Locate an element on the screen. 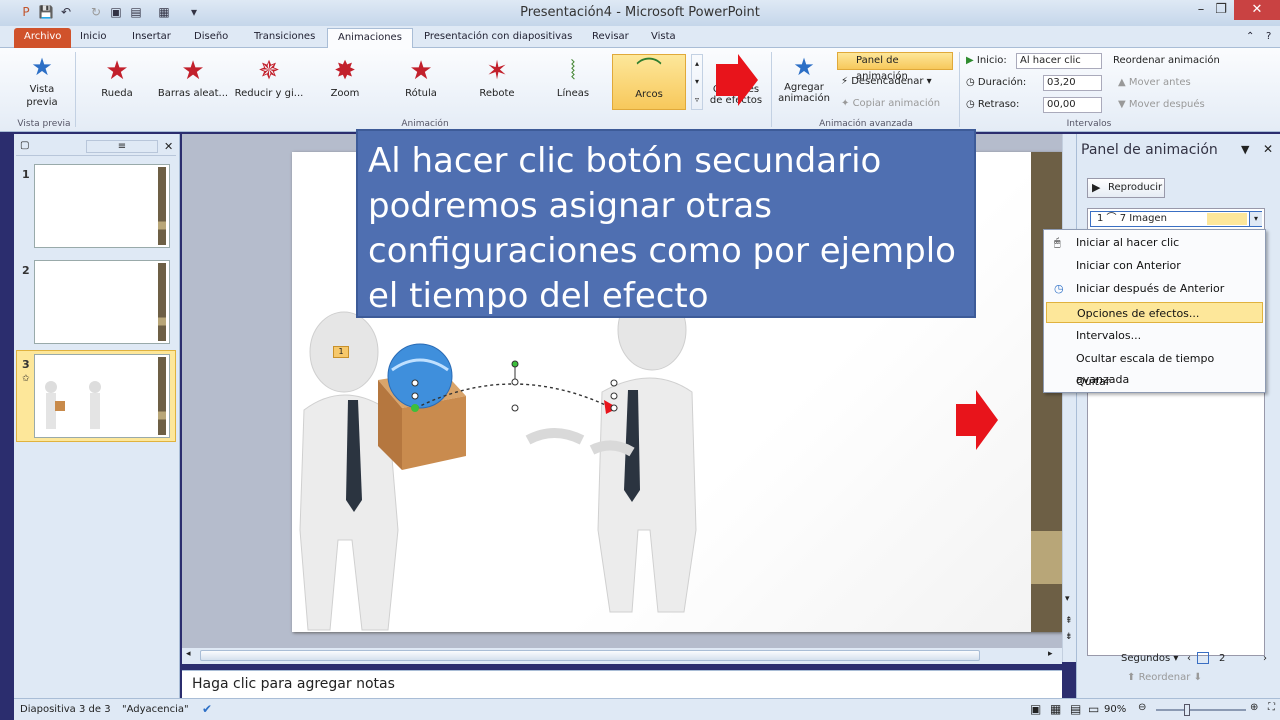 This screenshot has width=1280, height=720. close-pane-icon: ✕ is located at coordinates (168, 146).